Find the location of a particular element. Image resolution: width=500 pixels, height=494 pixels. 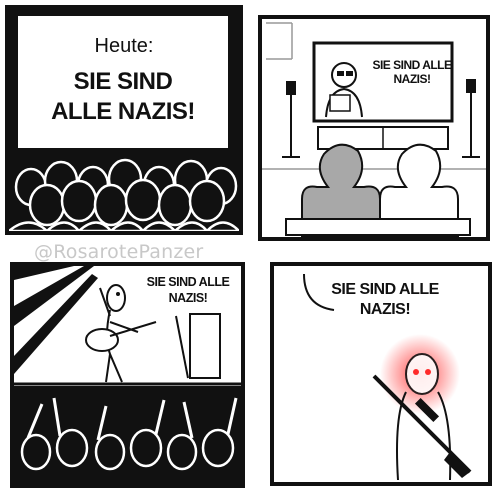

sniper-speech: SIE SIND ALLE NAZIS! is located at coordinates (385, 299).